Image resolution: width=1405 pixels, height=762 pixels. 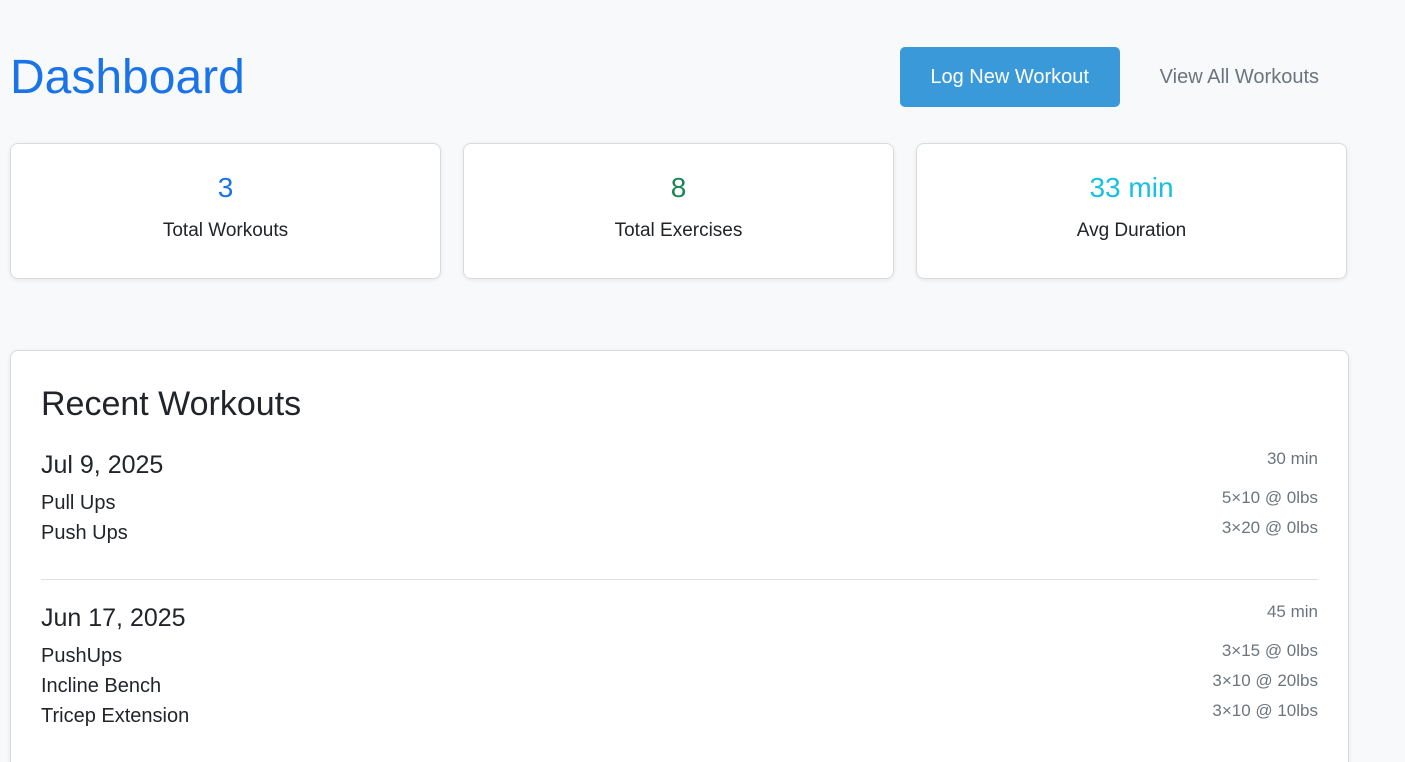 What do you see at coordinates (679, 717) in the screenshot?
I see `exercise-row: Tricep Extension 3×10 @ 10lbs` at bounding box center [679, 717].